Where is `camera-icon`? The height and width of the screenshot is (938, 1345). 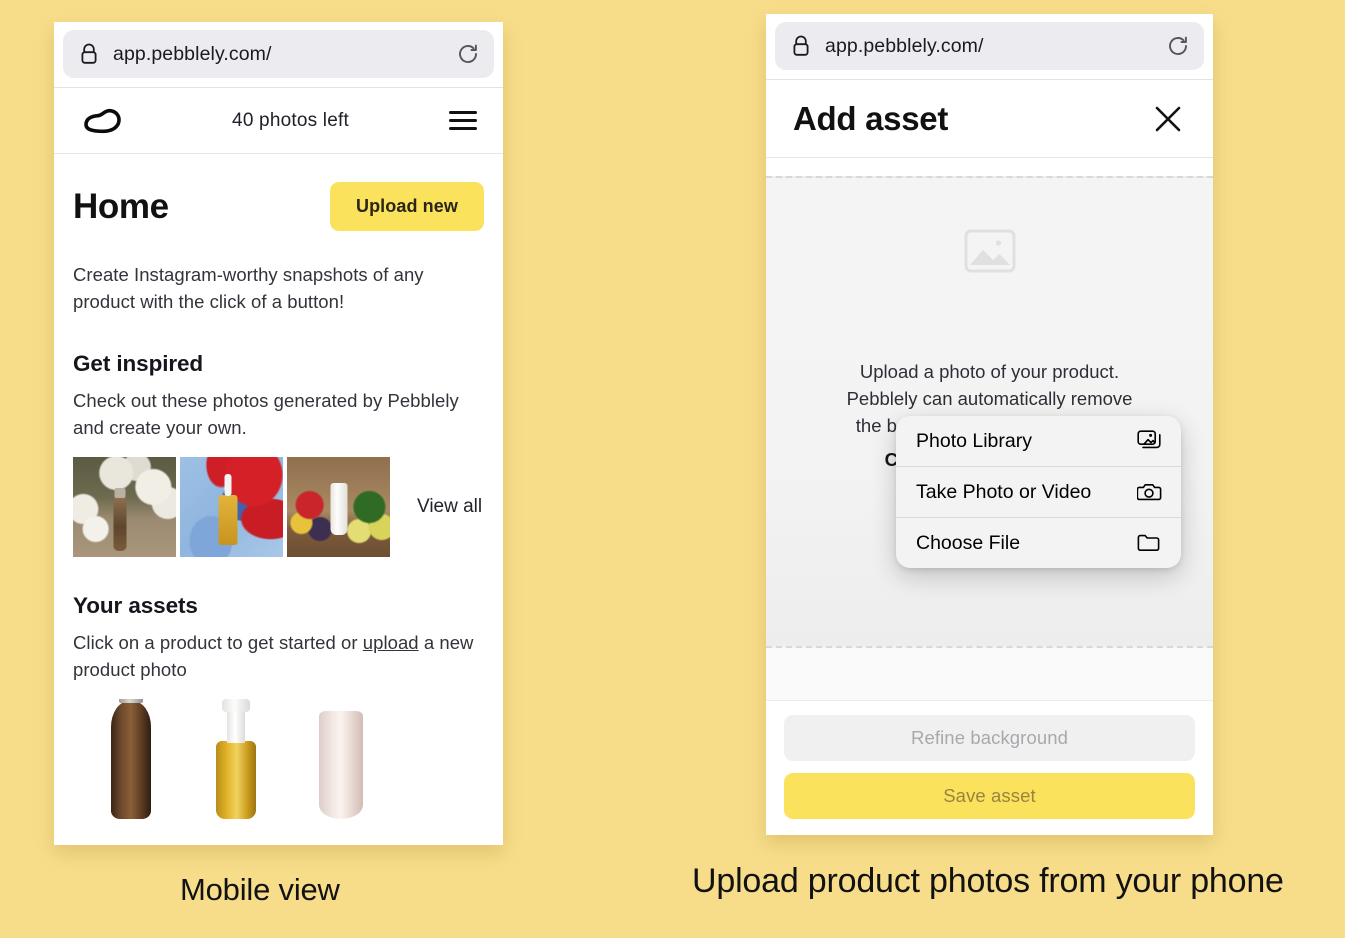 camera-icon is located at coordinates (1149, 492).